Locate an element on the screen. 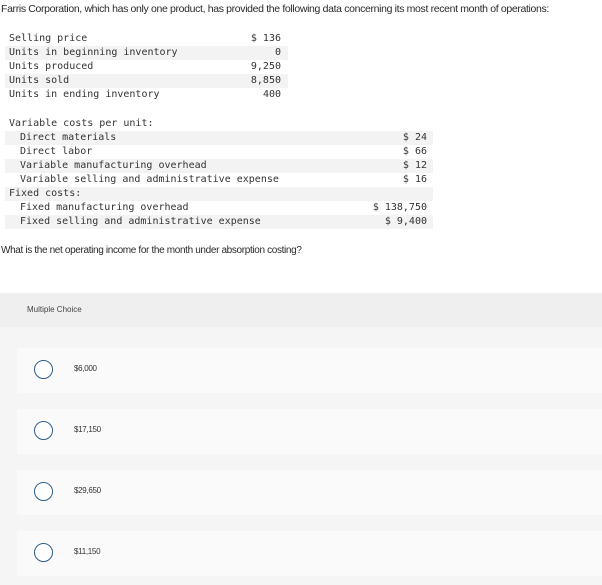 The width and height of the screenshot is (602, 585). row-value: 8,850 is located at coordinates (248, 81).